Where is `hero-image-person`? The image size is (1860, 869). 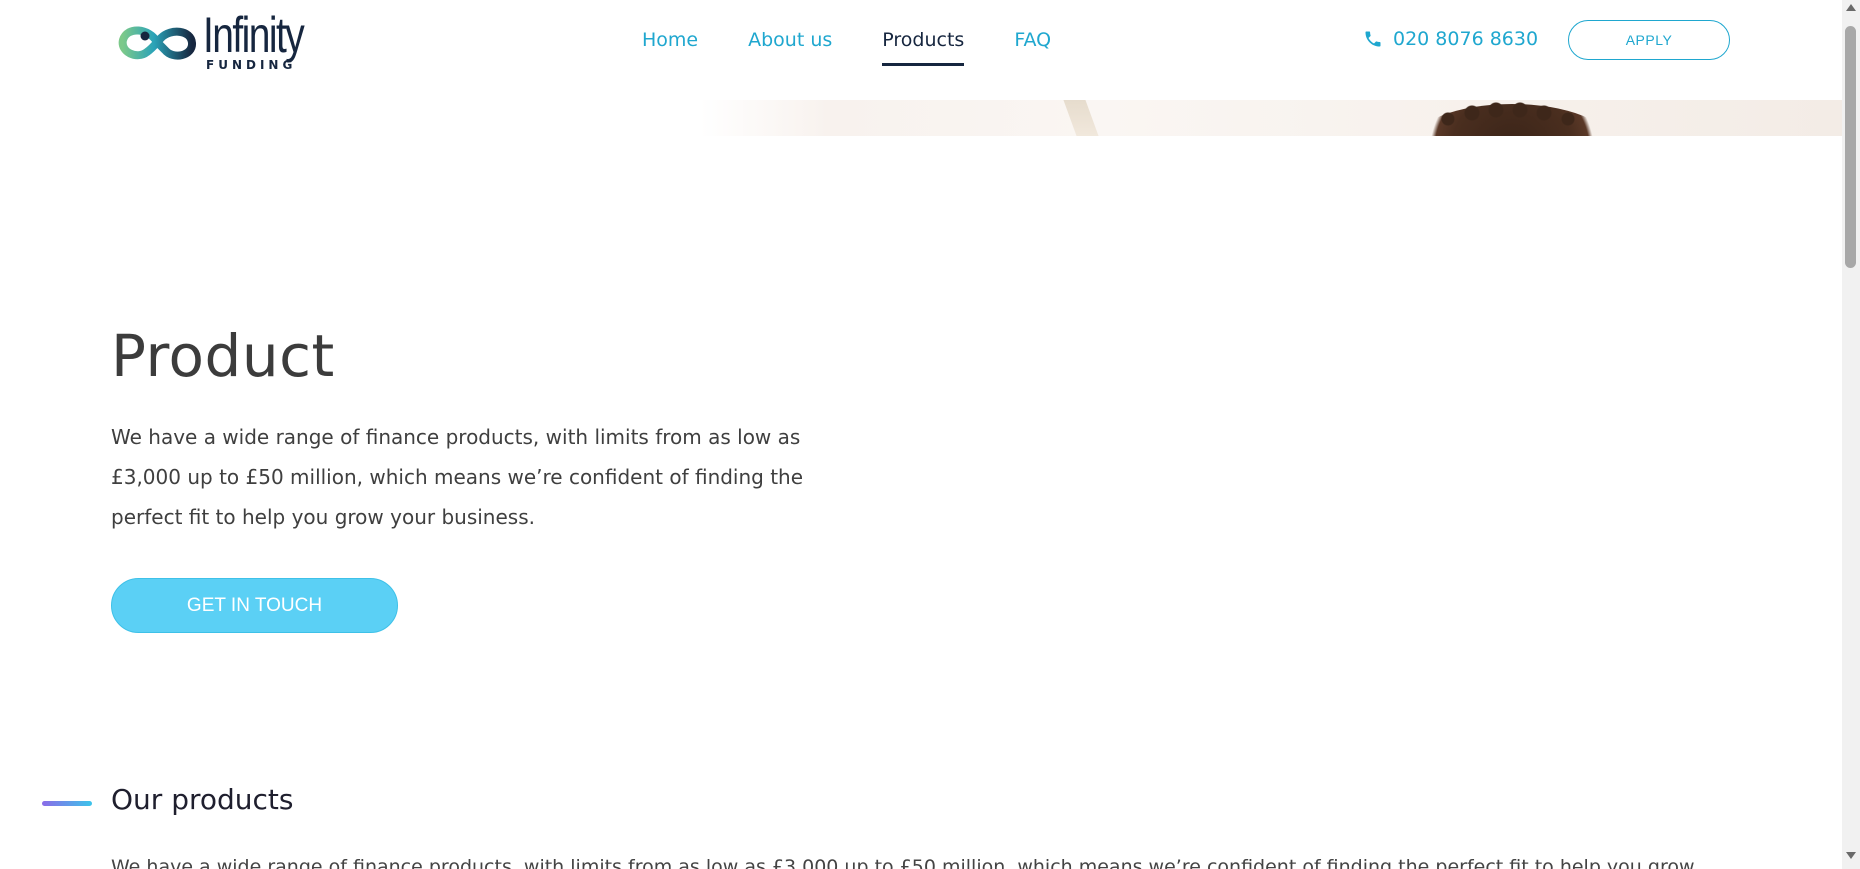
hero-image-person is located at coordinates (1512, 118).